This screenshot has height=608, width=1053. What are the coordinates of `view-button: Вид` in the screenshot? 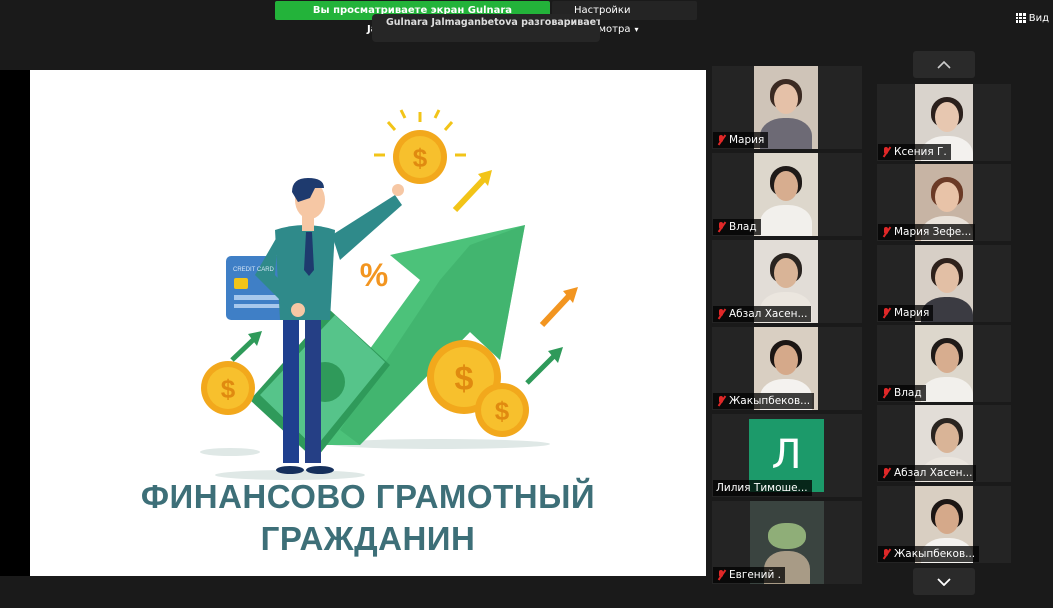 It's located at (1032, 18).